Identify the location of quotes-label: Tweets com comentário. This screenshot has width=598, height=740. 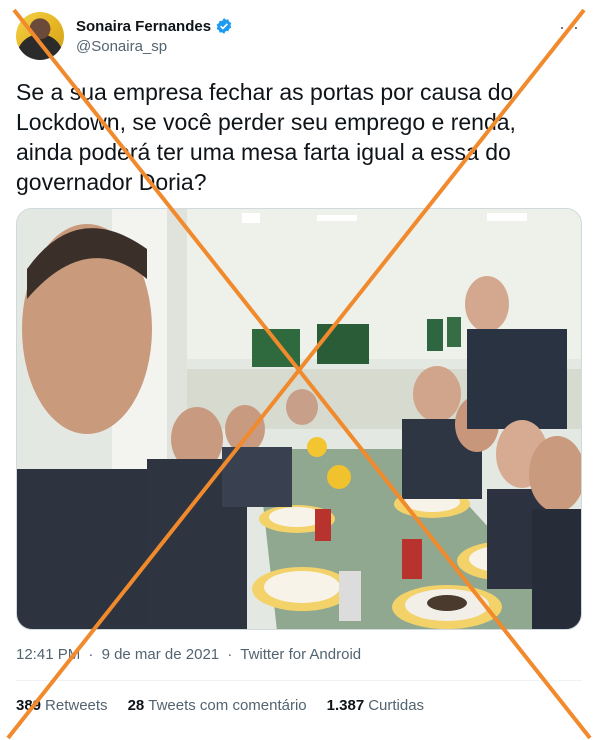
(227, 705).